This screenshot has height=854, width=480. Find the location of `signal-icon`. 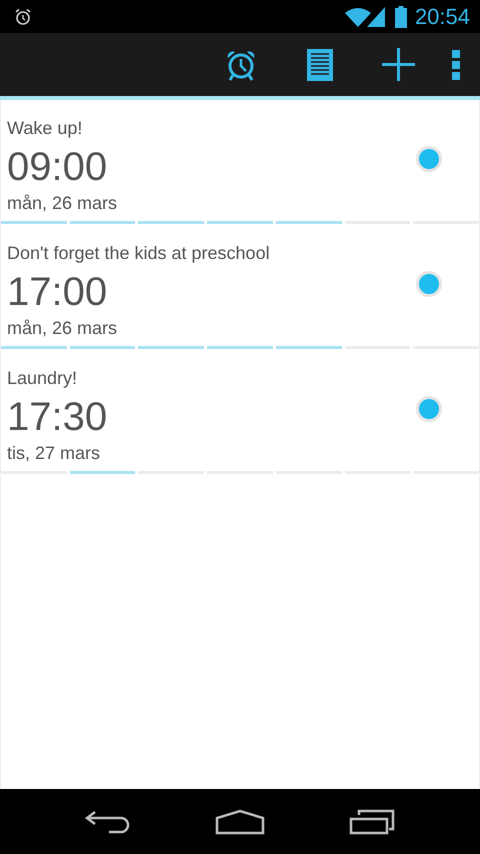

signal-icon is located at coordinates (375, 16).